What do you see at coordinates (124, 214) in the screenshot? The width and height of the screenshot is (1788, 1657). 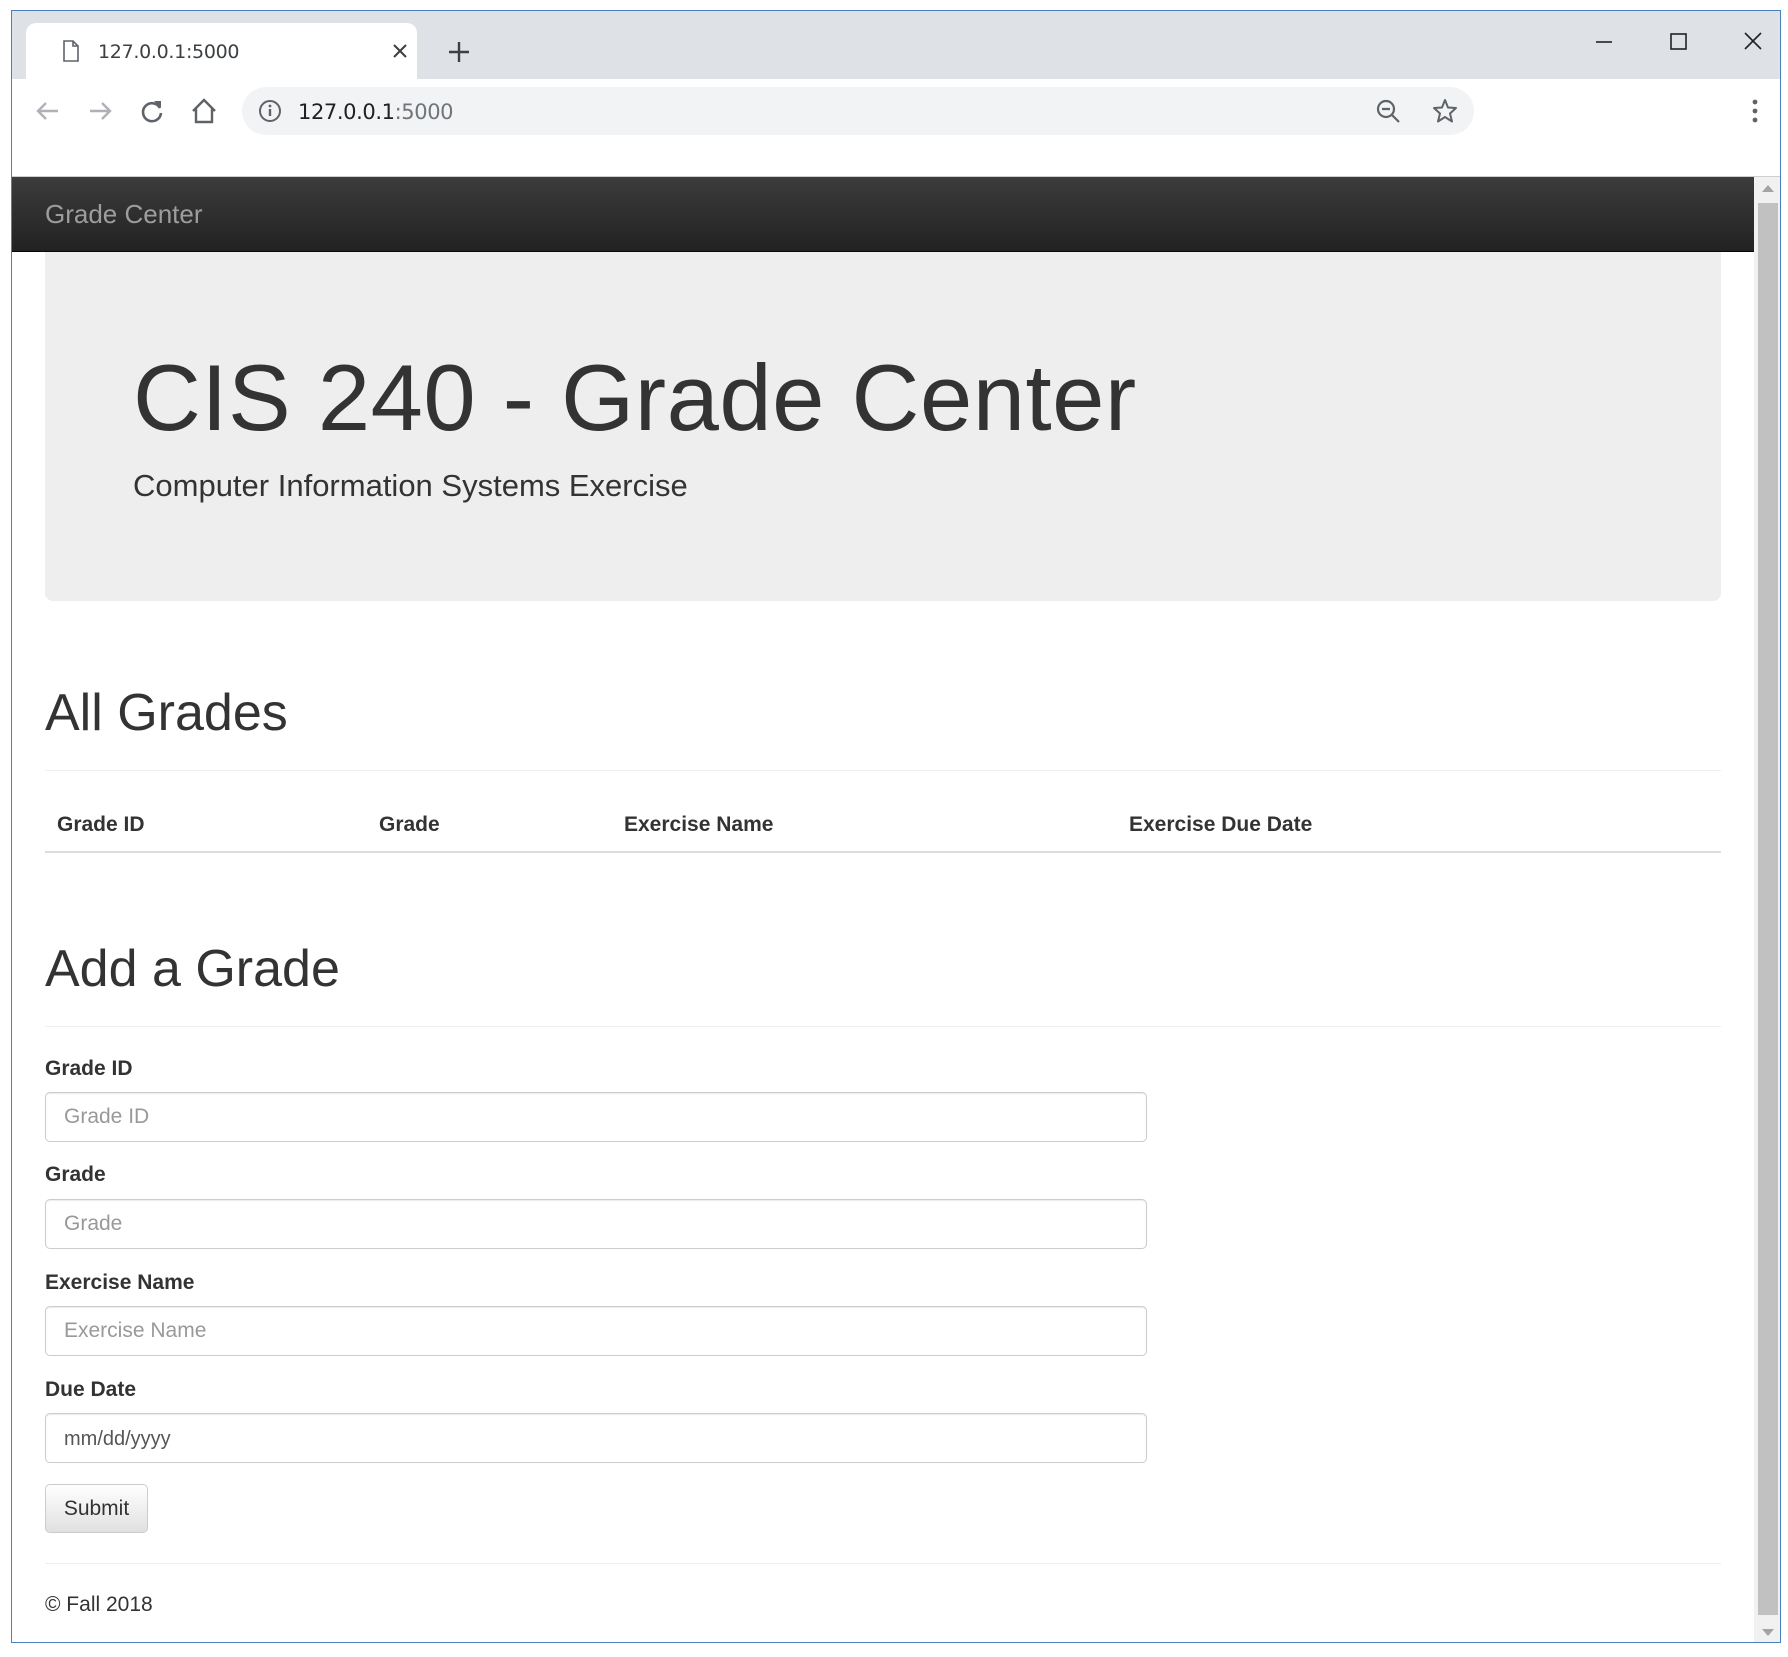 I see `navbar-brand: Grade Center` at bounding box center [124, 214].